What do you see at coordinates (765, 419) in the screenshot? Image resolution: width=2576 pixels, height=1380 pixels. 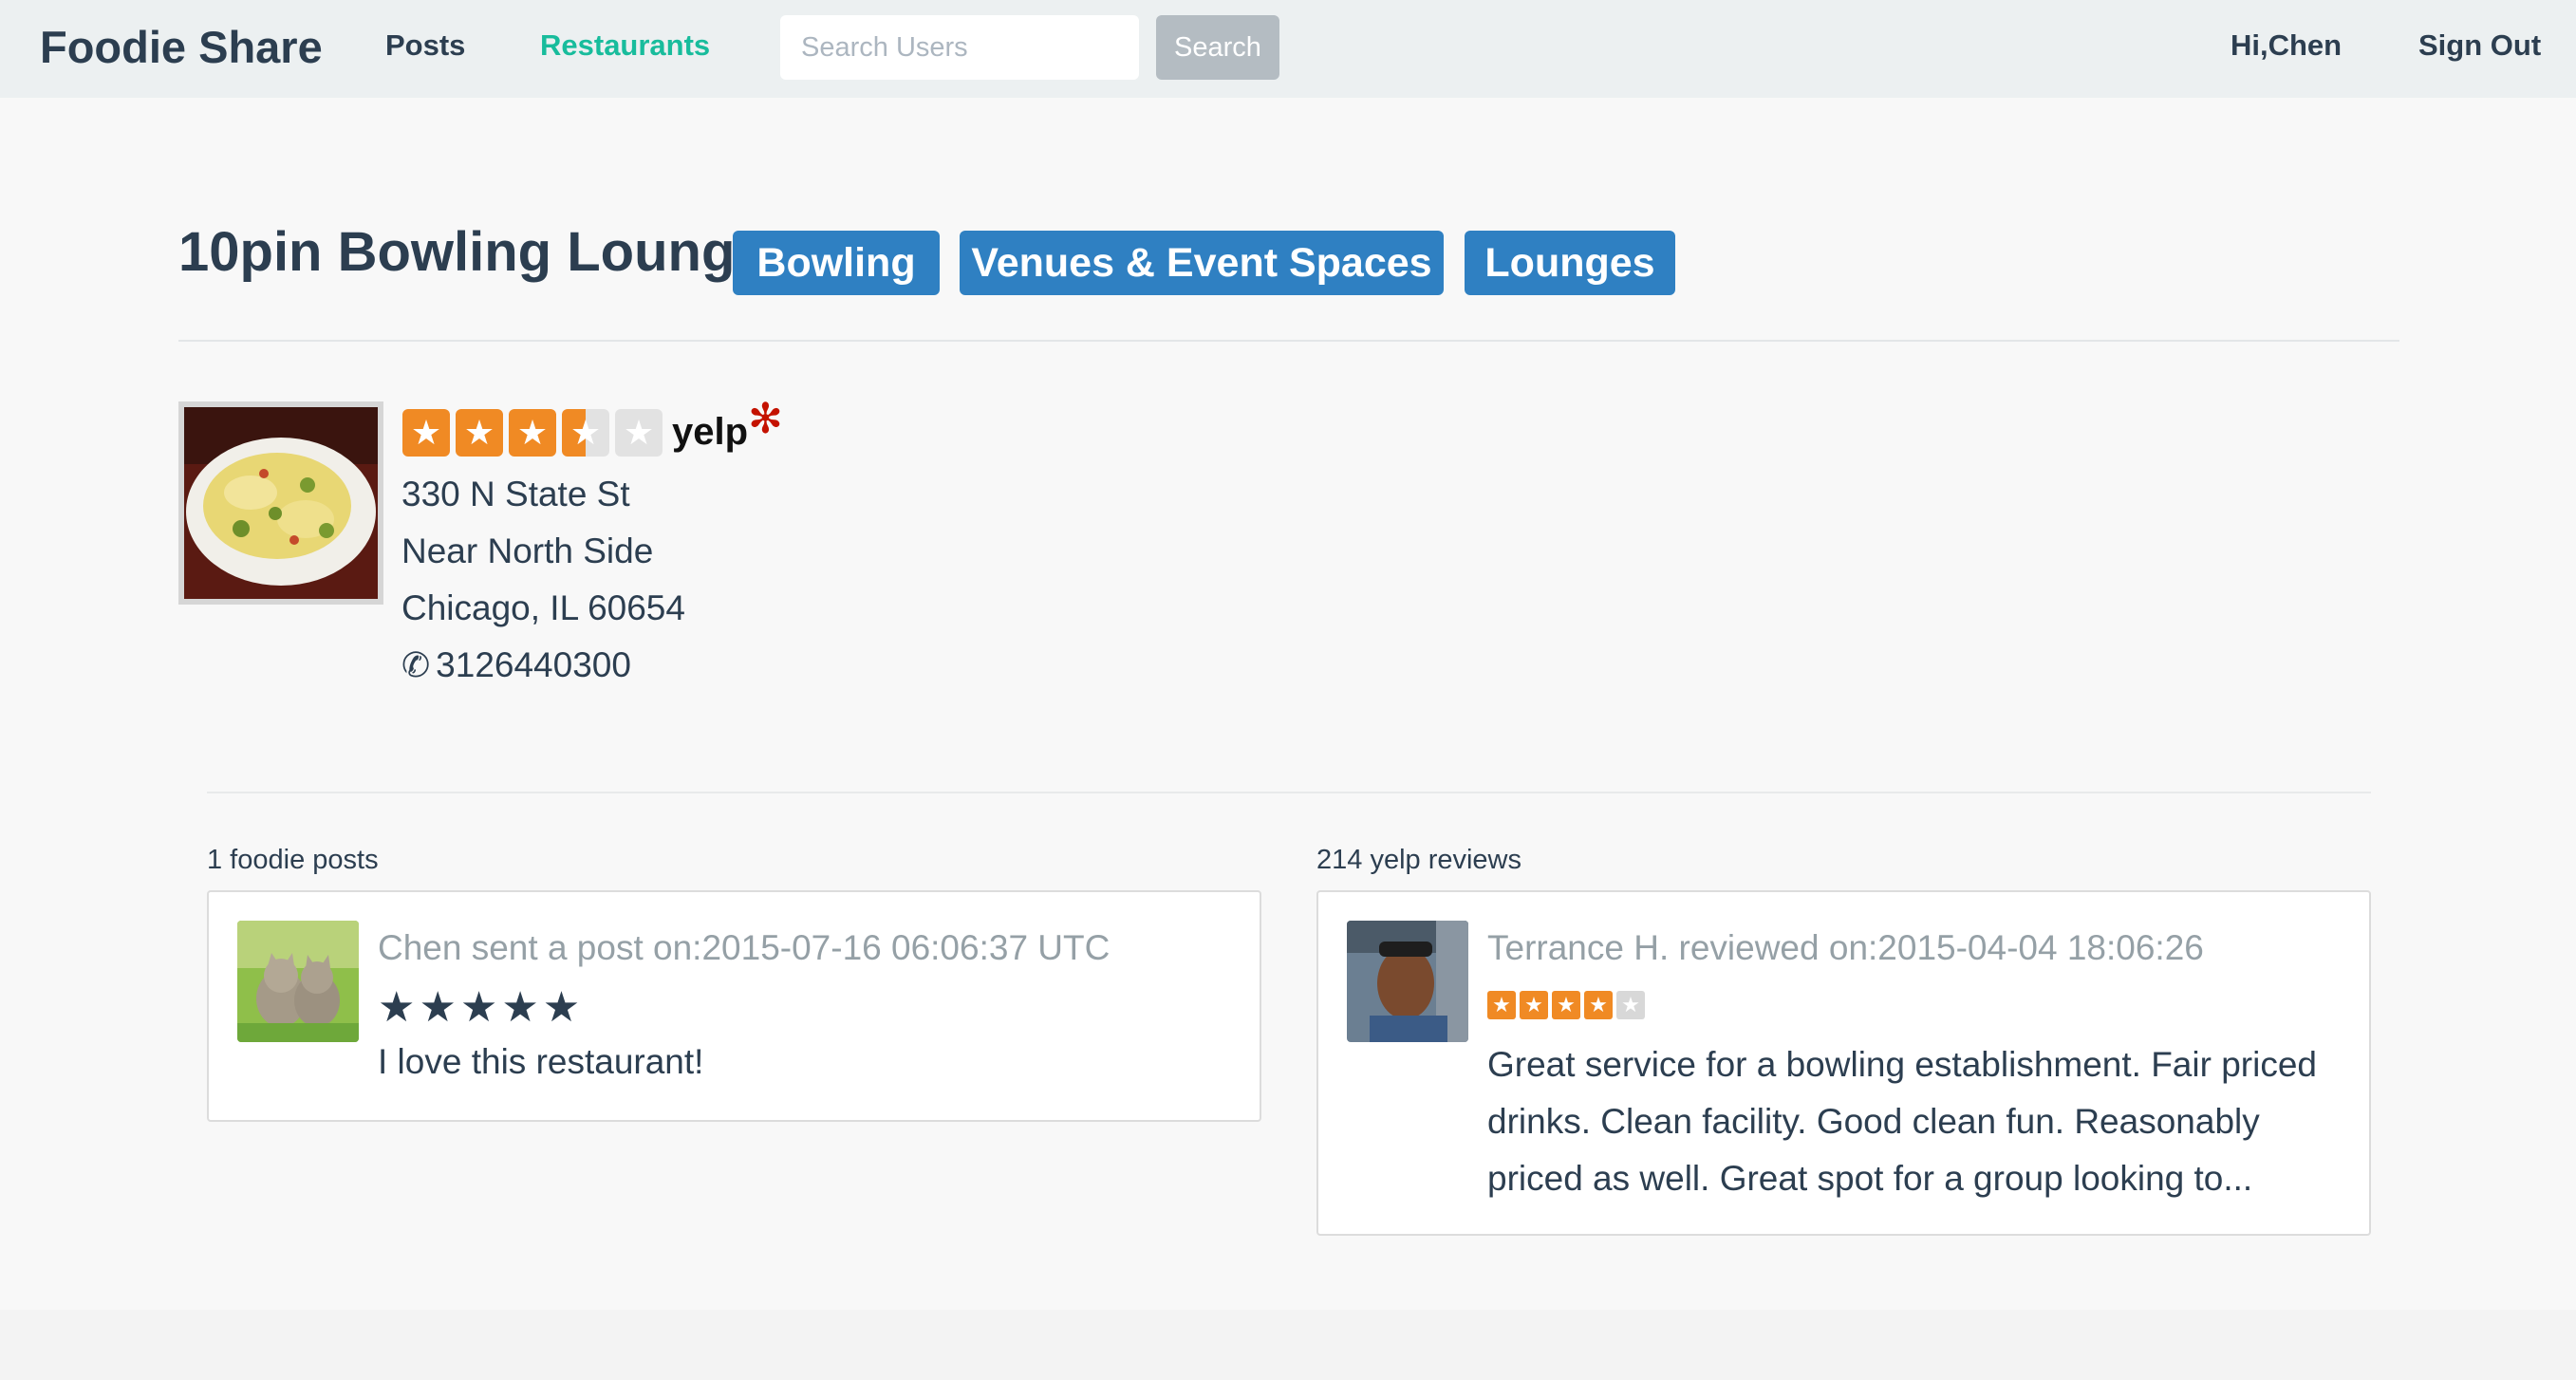 I see `yelp-burst-icon: ✻` at bounding box center [765, 419].